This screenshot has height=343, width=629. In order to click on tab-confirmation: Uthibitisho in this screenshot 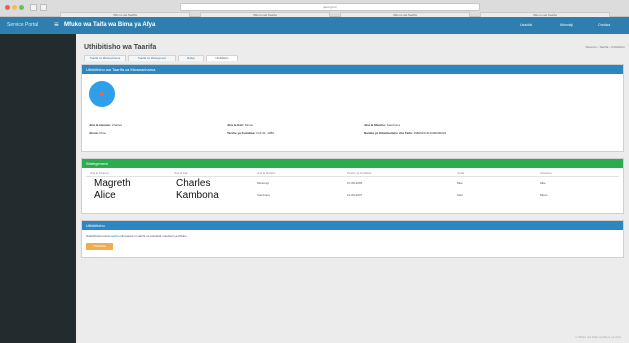, I will do `click(222, 58)`.